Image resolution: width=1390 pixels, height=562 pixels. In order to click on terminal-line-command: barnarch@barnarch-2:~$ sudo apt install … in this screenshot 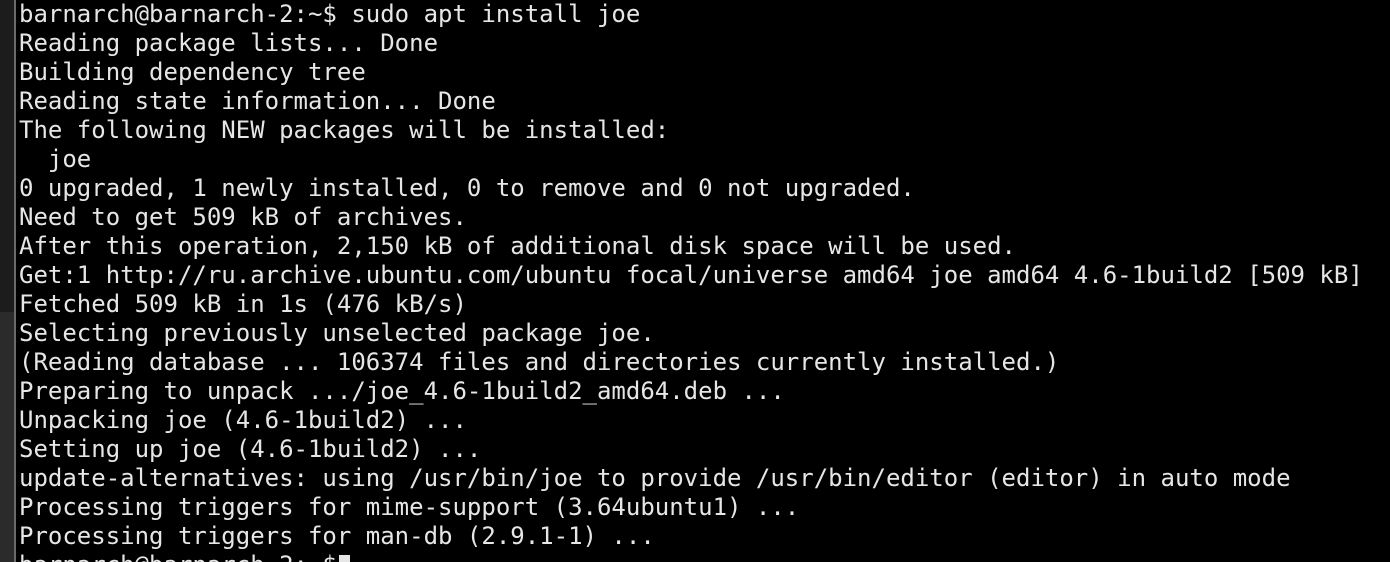, I will do `click(330, 14)`.